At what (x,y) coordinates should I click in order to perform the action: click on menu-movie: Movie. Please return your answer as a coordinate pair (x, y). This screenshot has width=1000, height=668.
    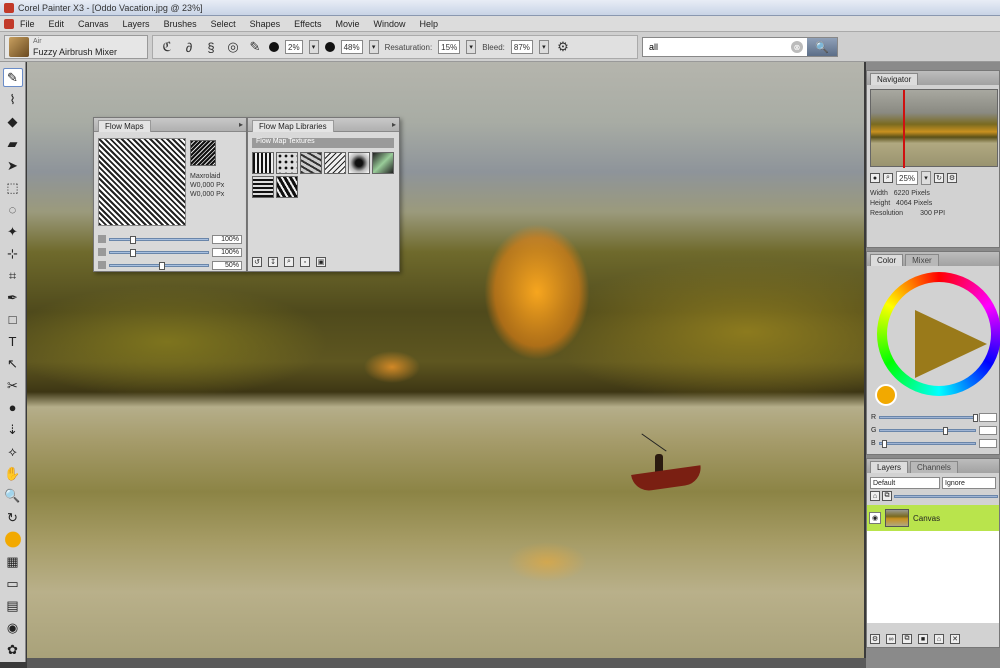
    Looking at the image, I should click on (348, 24).